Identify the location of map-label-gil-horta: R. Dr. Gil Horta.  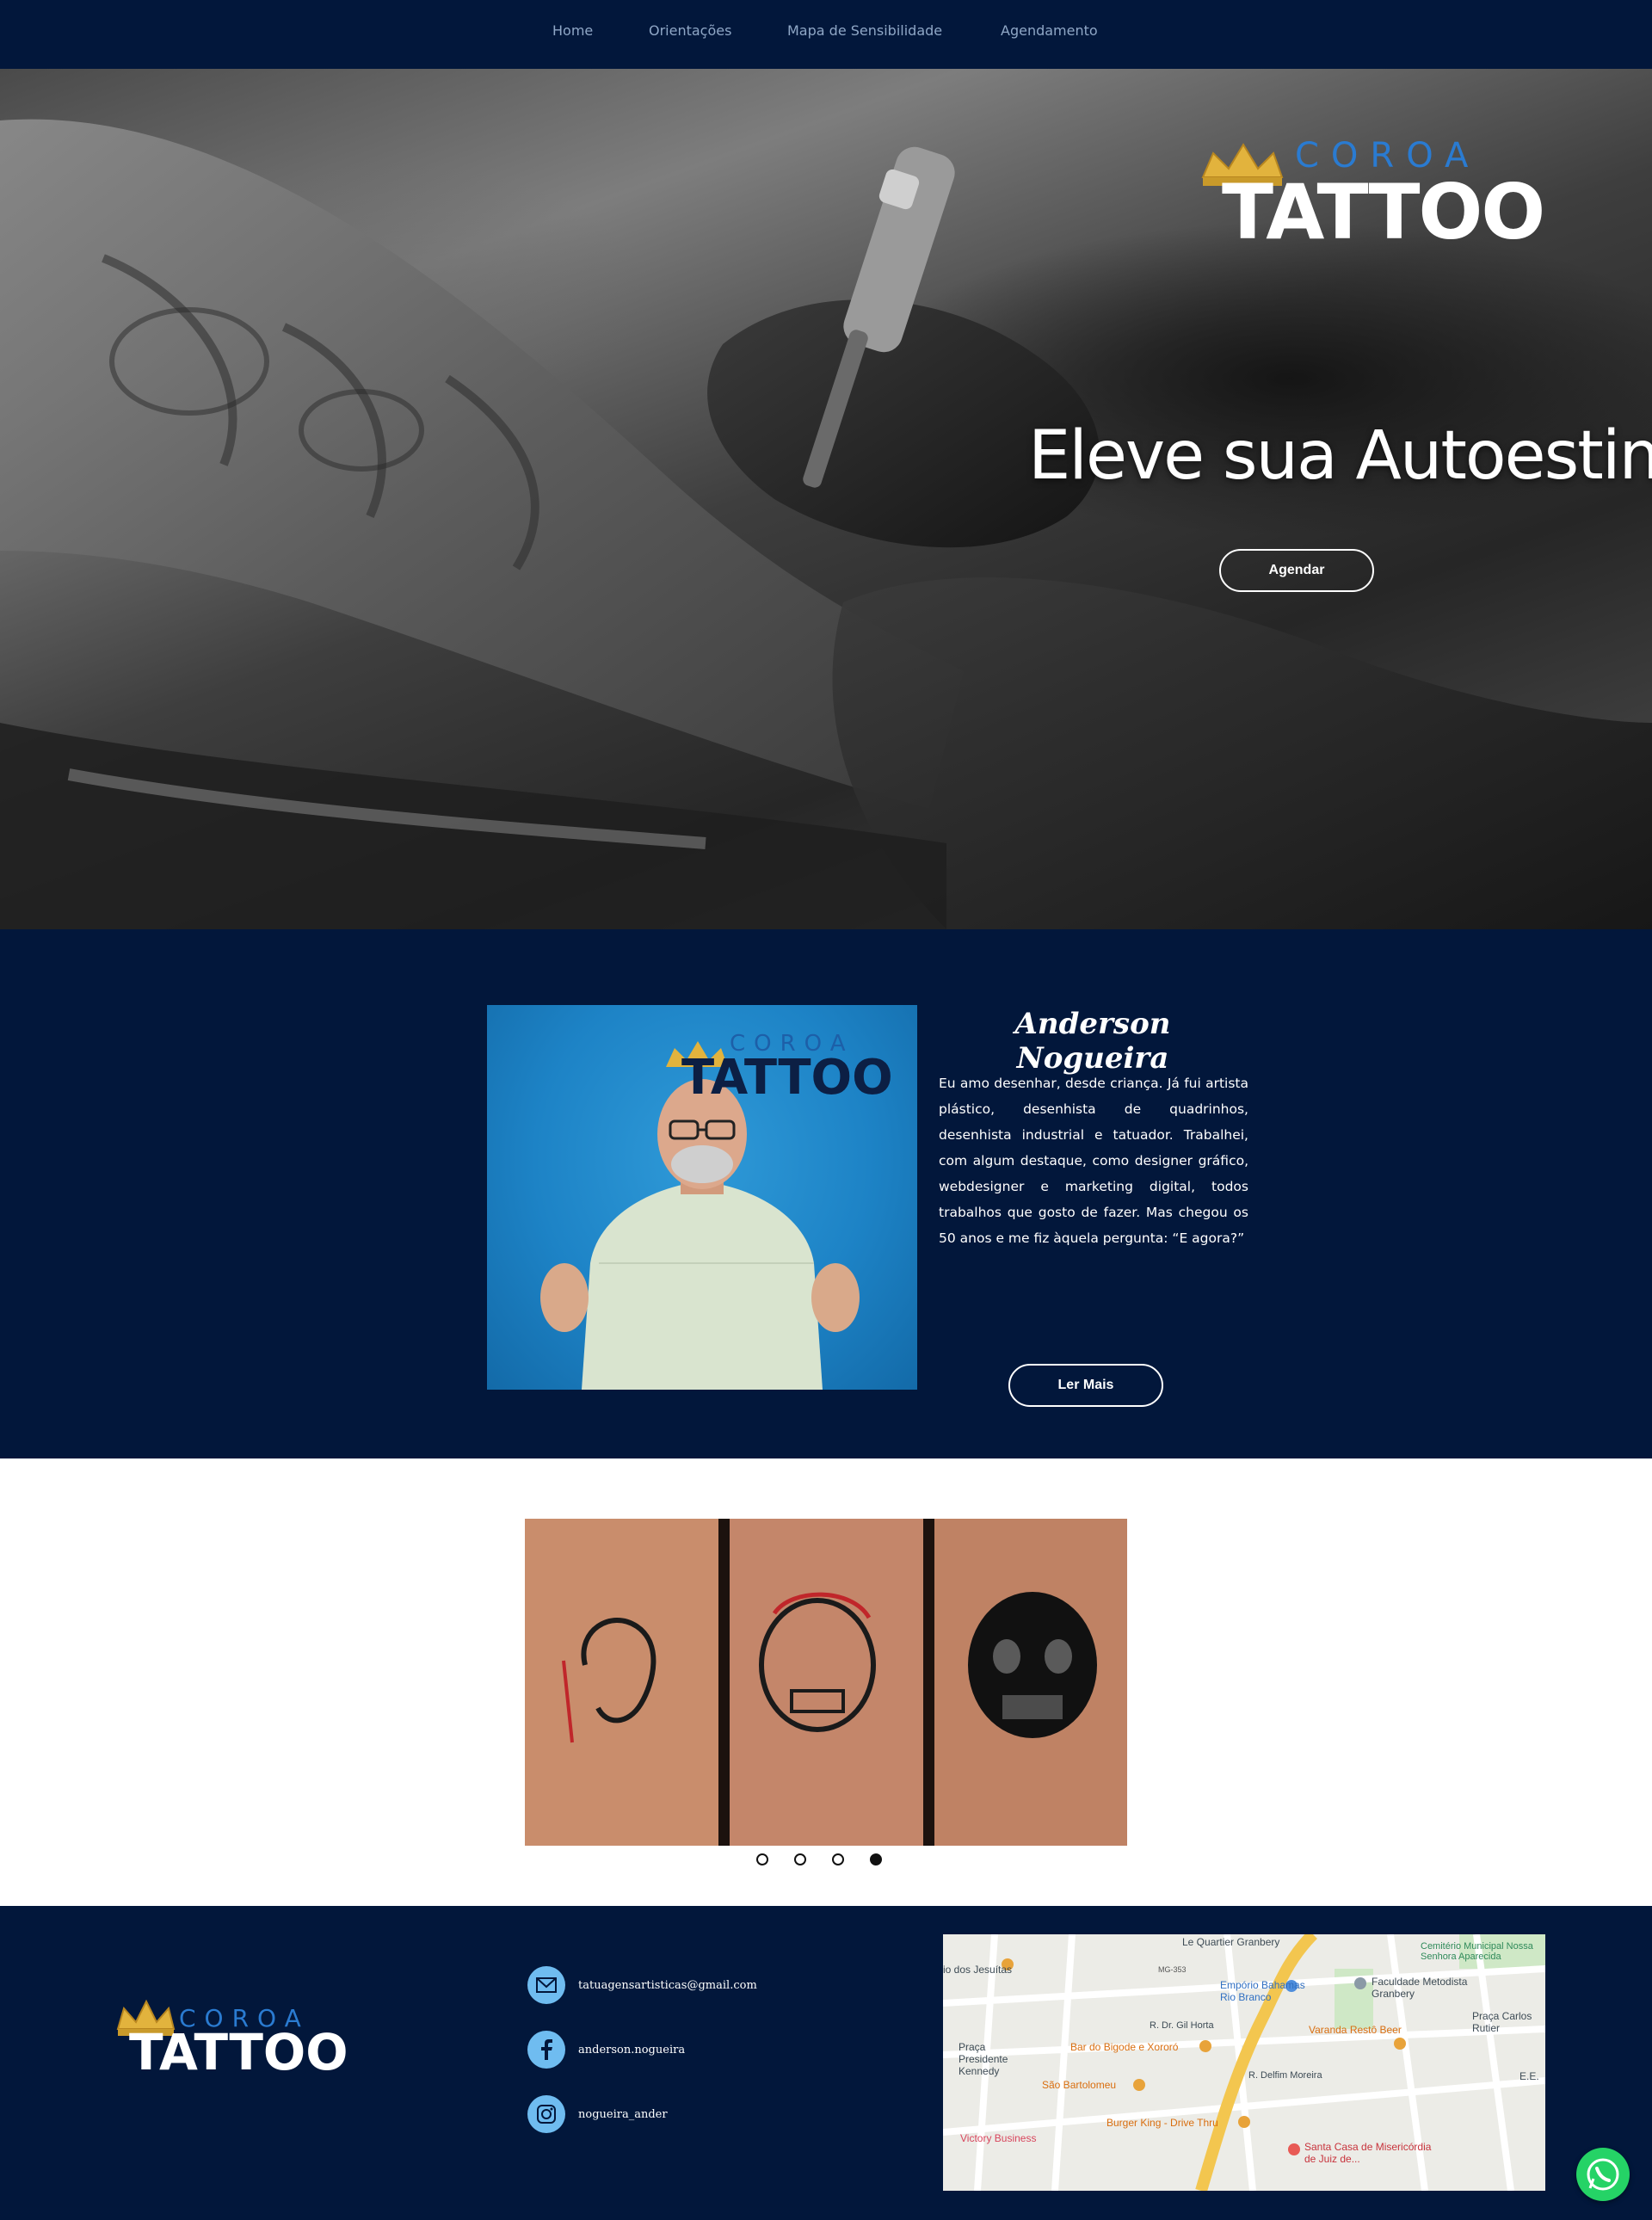
(1182, 2025).